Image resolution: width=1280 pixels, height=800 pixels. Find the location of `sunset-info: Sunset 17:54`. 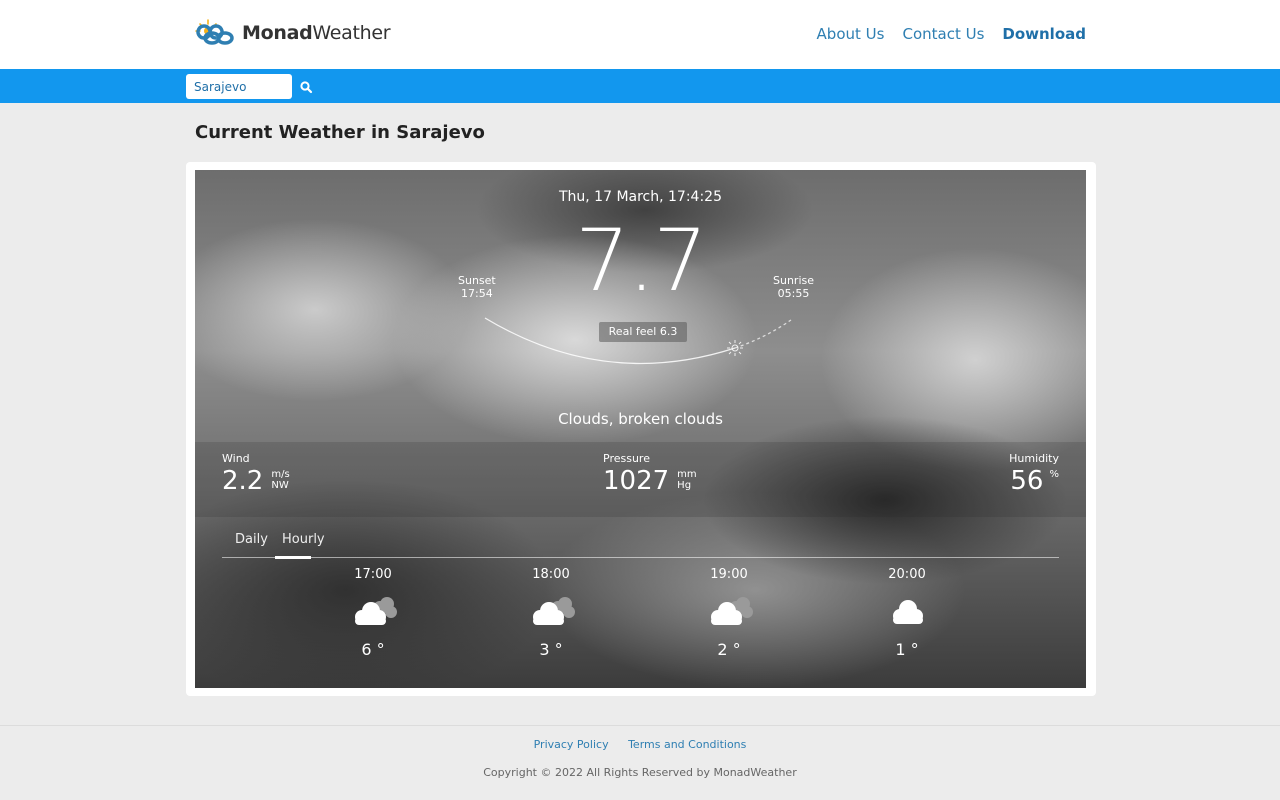

sunset-info: Sunset 17:54 is located at coordinates (477, 287).